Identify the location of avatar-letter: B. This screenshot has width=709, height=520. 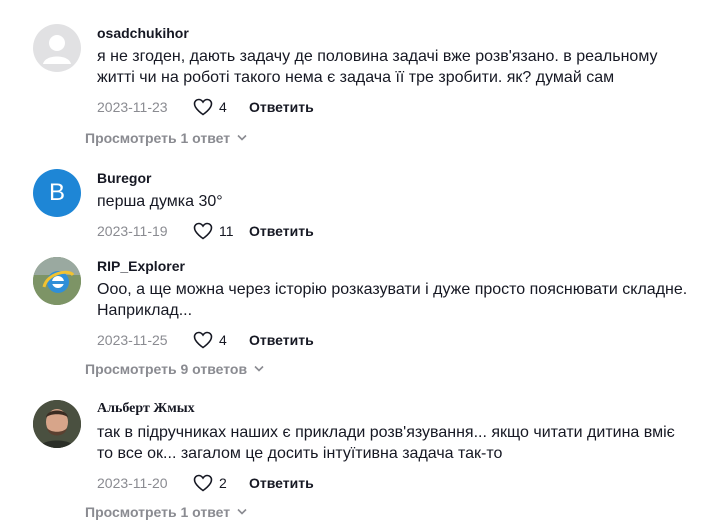
(56, 192).